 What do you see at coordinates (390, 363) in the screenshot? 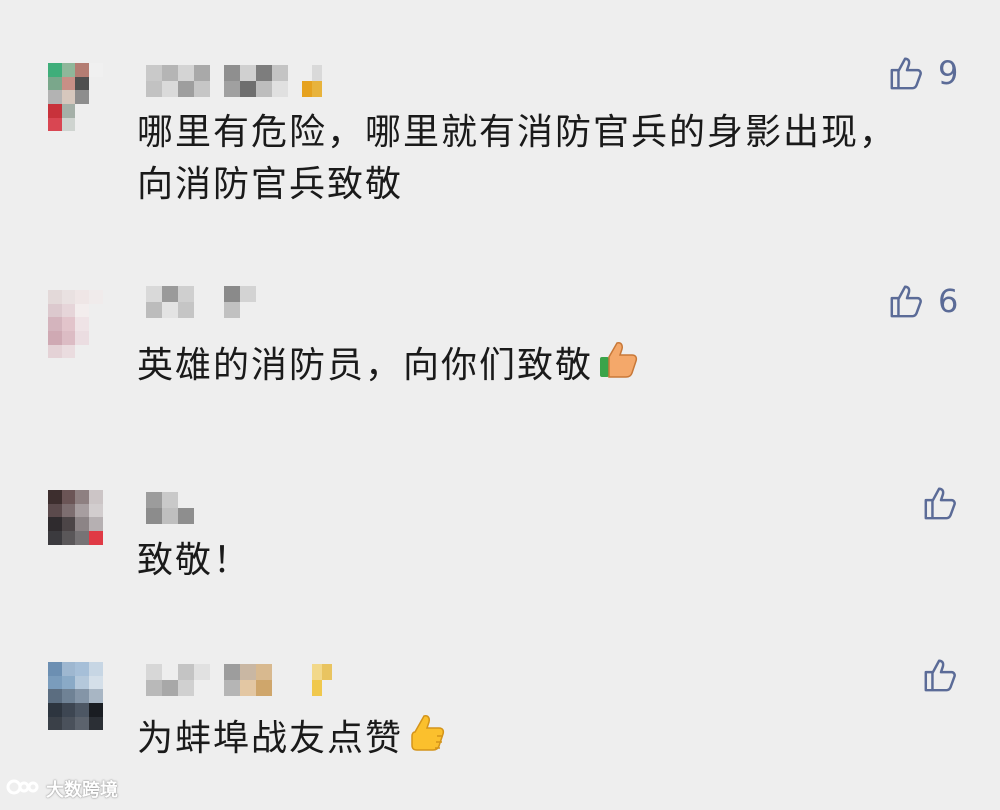
I see `comment-text: 英雄的消防员，向你们致敬` at bounding box center [390, 363].